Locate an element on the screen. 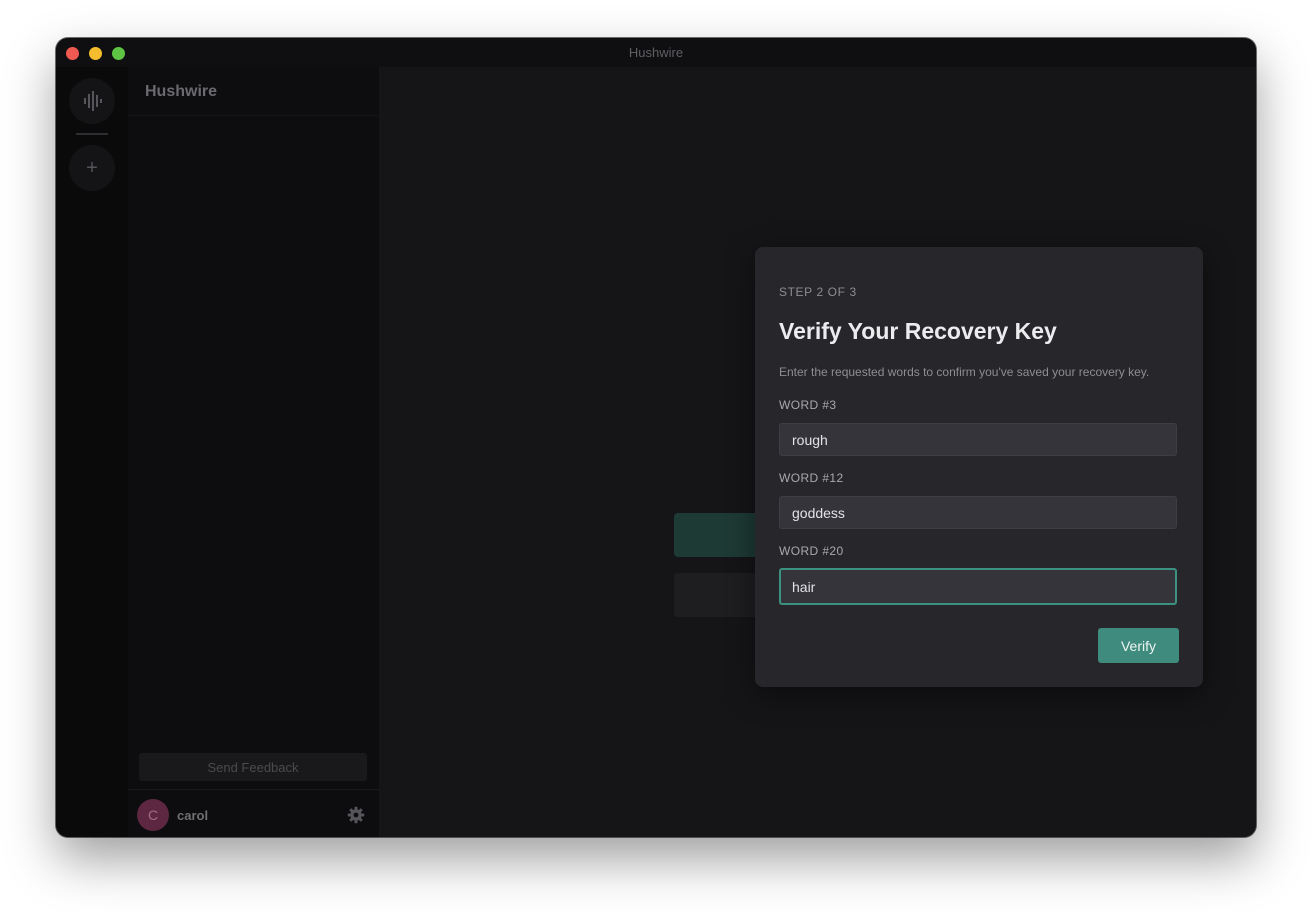 This screenshot has width=1312, height=912. word-12-label: WORD #12 is located at coordinates (811, 478).